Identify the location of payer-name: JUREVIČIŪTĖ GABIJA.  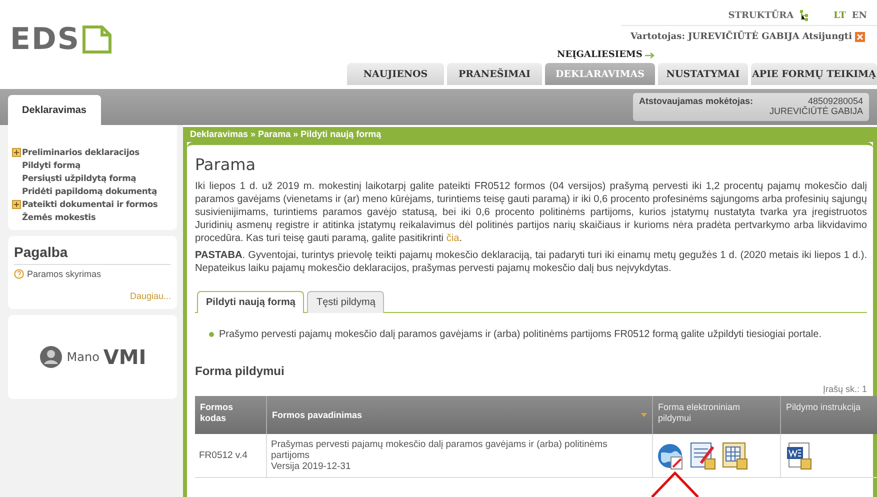
(816, 111).